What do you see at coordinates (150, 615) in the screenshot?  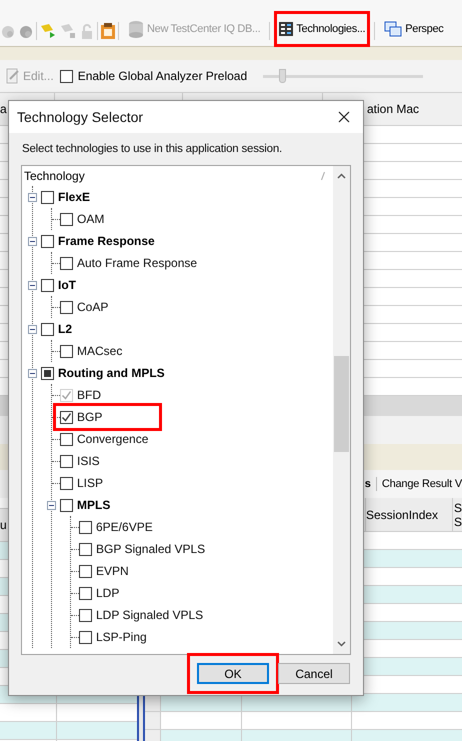 I see `tree-item-label: LDP Signaled VPLS` at bounding box center [150, 615].